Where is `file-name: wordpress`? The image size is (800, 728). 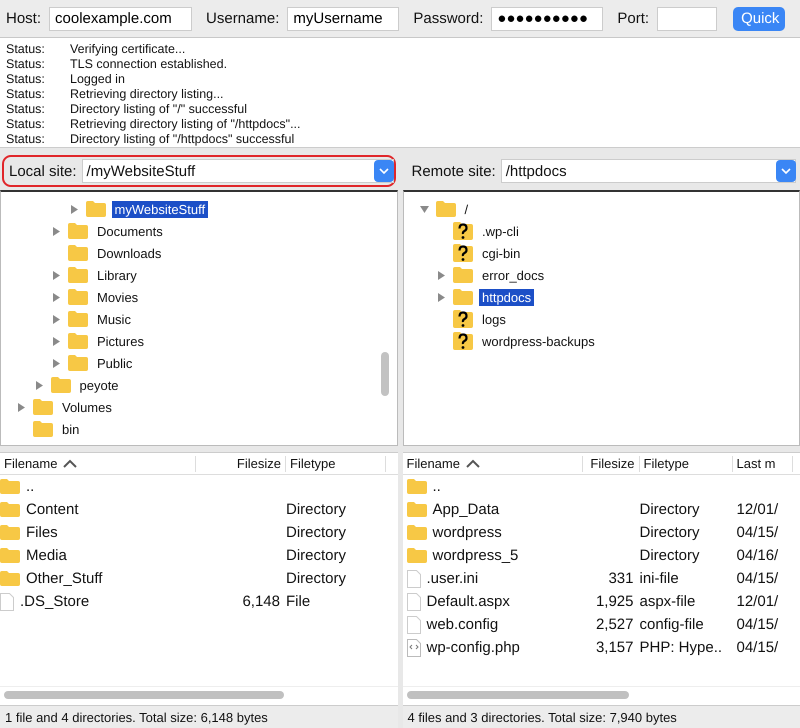
file-name: wordpress is located at coordinates (467, 532).